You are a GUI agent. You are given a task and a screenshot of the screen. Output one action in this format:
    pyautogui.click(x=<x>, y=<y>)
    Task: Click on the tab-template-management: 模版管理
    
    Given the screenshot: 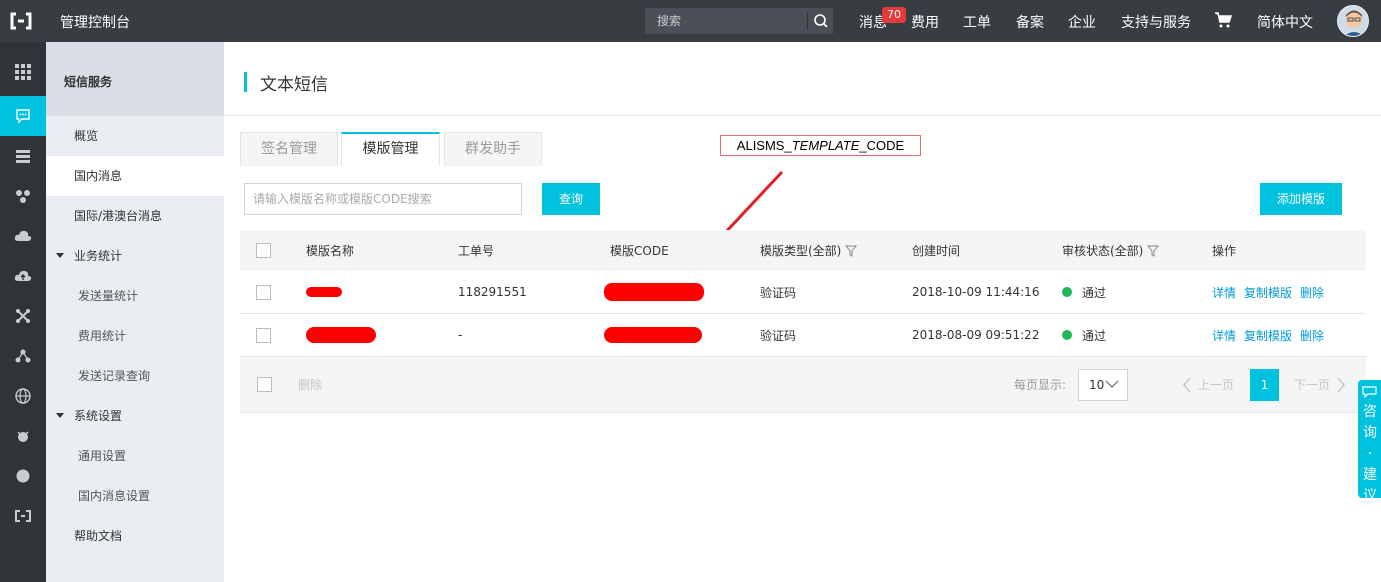 What is the action you would take?
    pyautogui.click(x=390, y=149)
    